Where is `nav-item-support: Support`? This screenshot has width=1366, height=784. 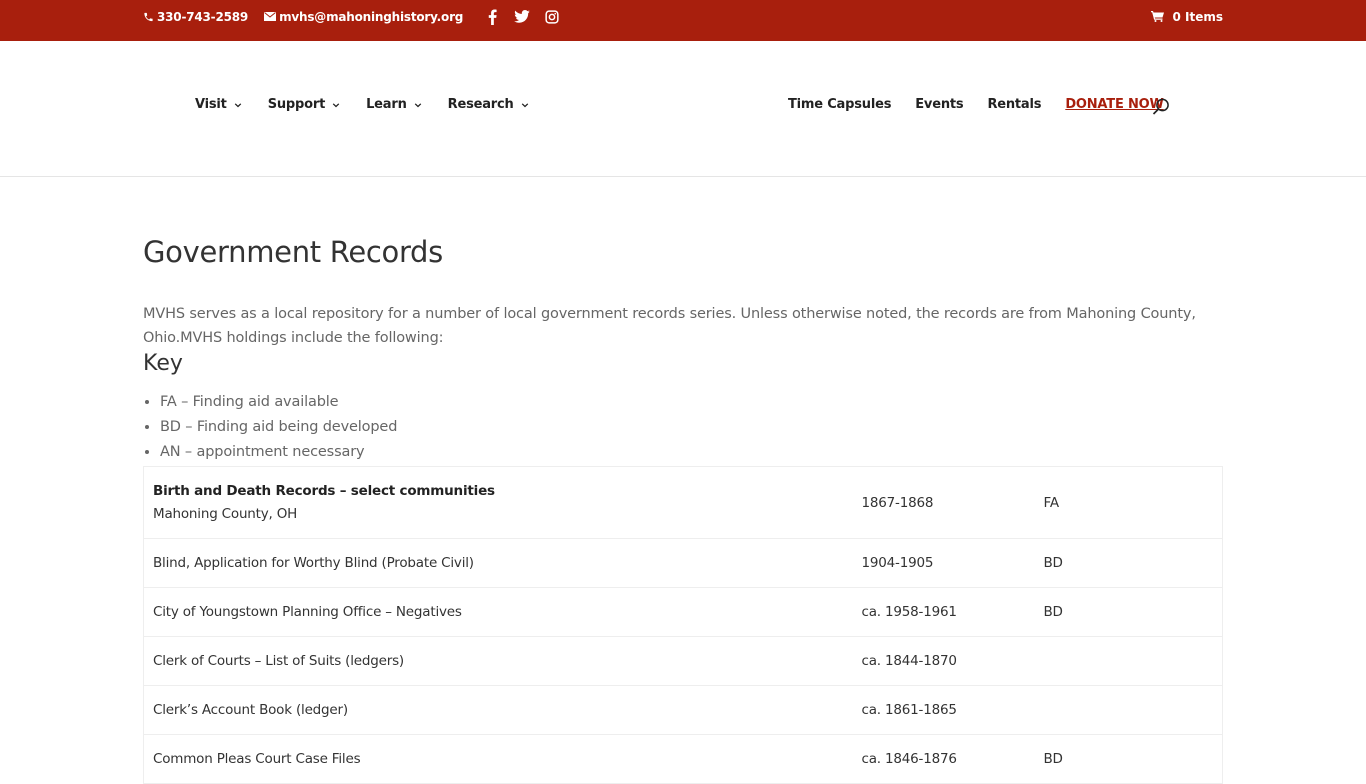
nav-item-support: Support is located at coordinates (304, 104).